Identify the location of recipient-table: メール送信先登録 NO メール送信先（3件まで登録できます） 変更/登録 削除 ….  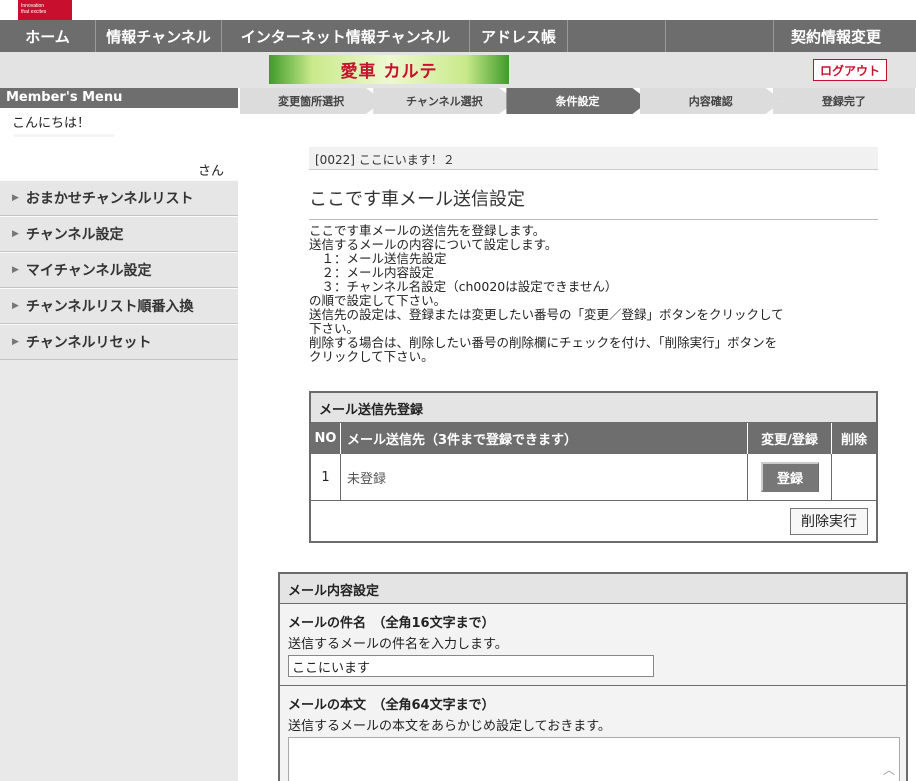
(593, 467).